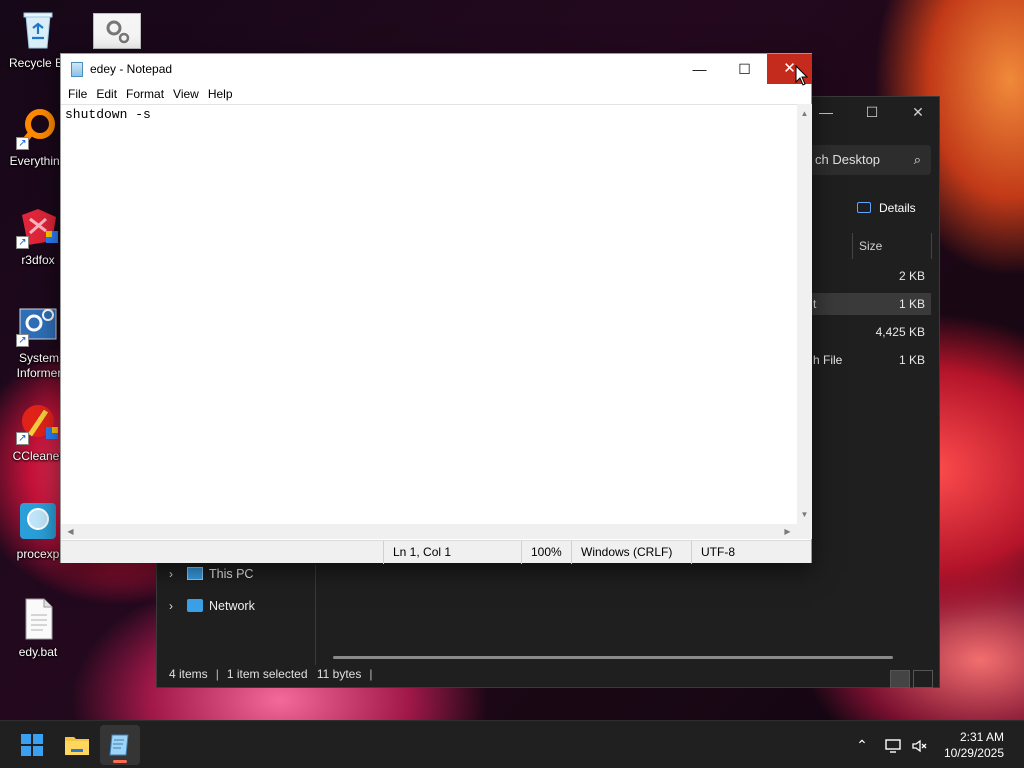 This screenshot has height=768, width=1024. What do you see at coordinates (436, 94) in the screenshot?
I see `menu-bar: File Edit Format View Help` at bounding box center [436, 94].